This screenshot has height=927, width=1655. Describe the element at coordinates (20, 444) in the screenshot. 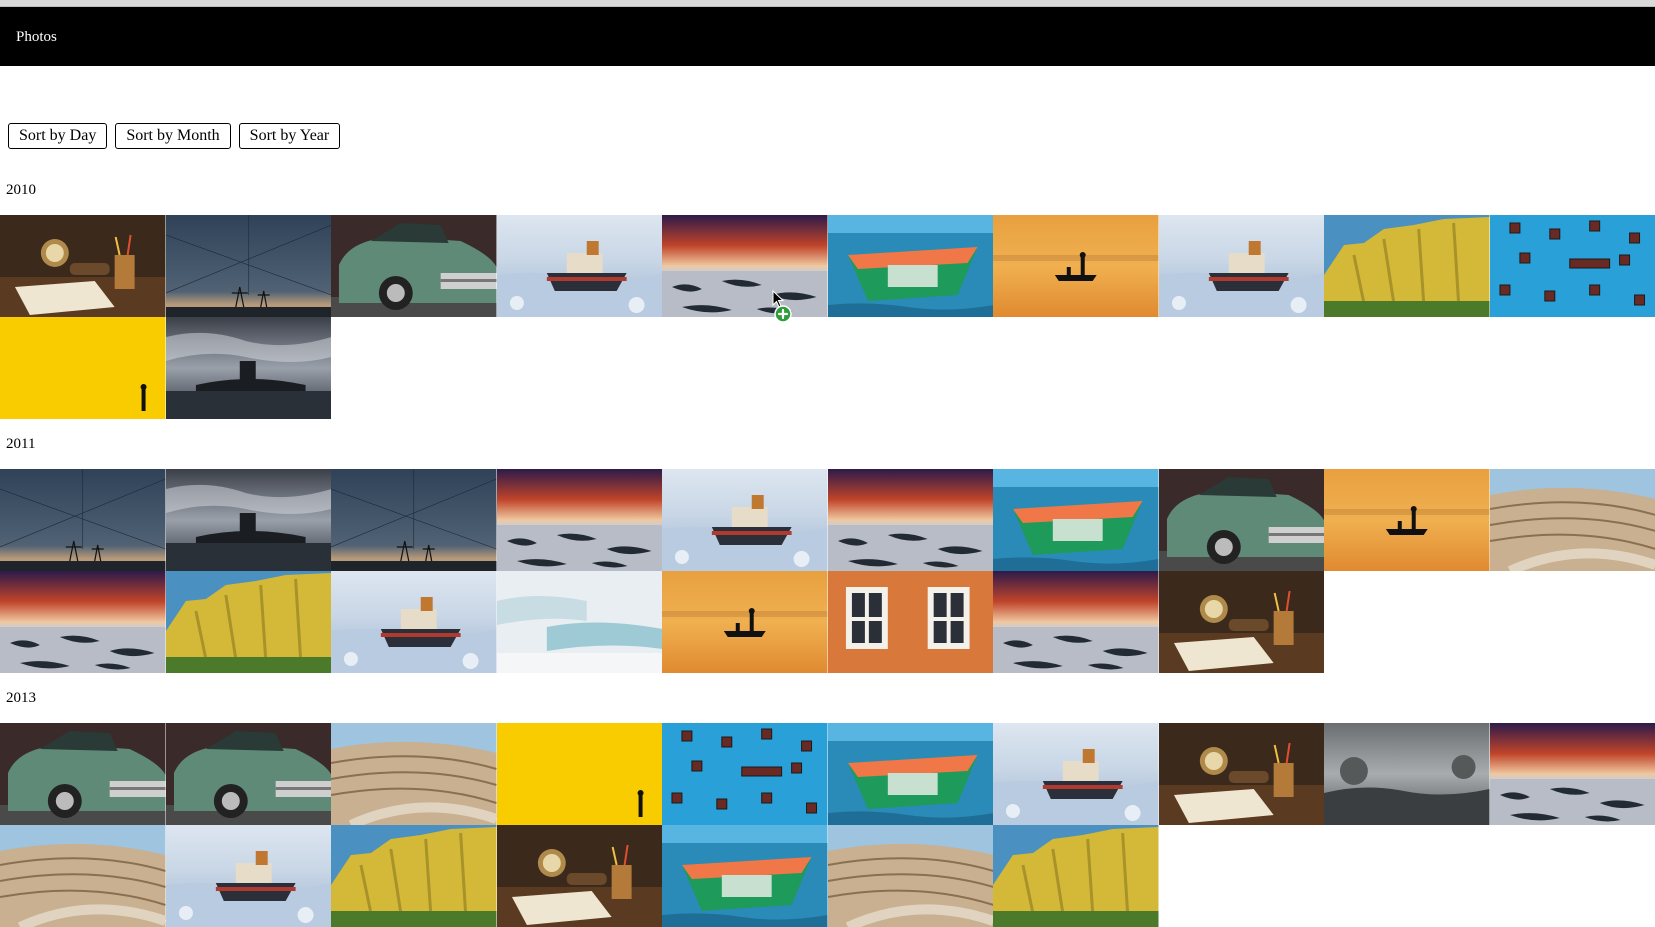

I see `year-heading-2011: 2011` at that location.